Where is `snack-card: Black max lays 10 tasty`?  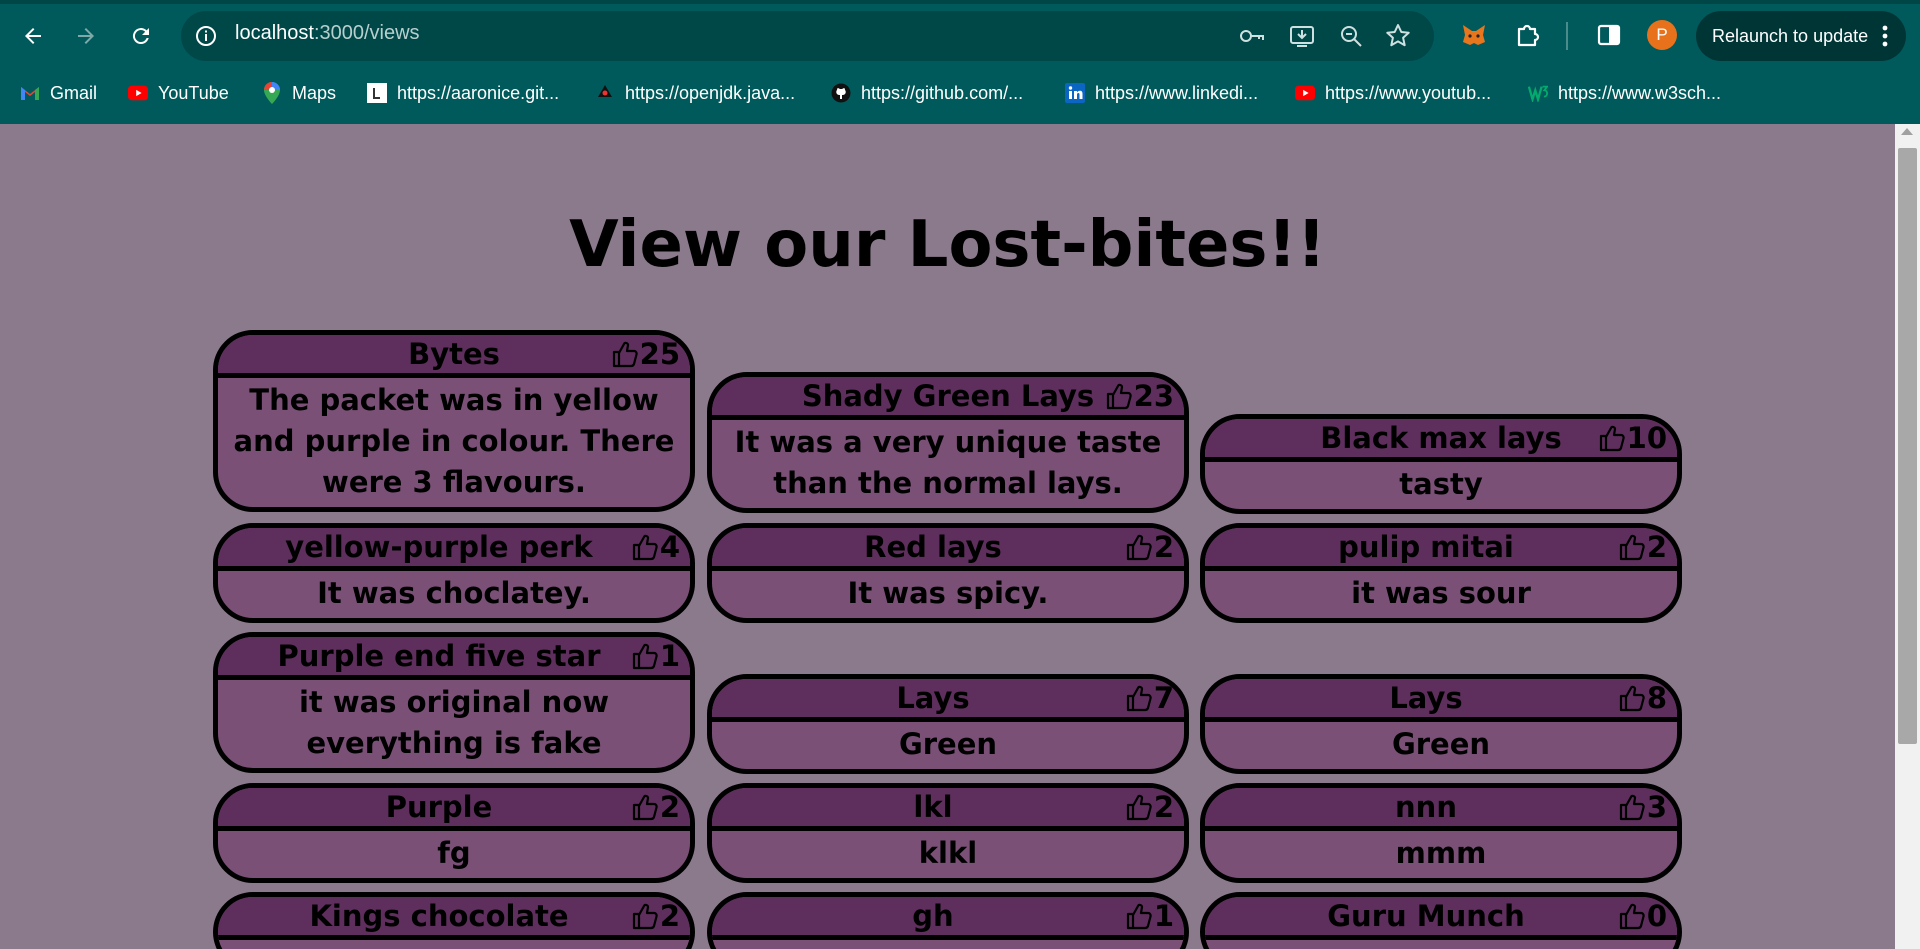
snack-card: Black max lays 10 tasty is located at coordinates (1441, 464).